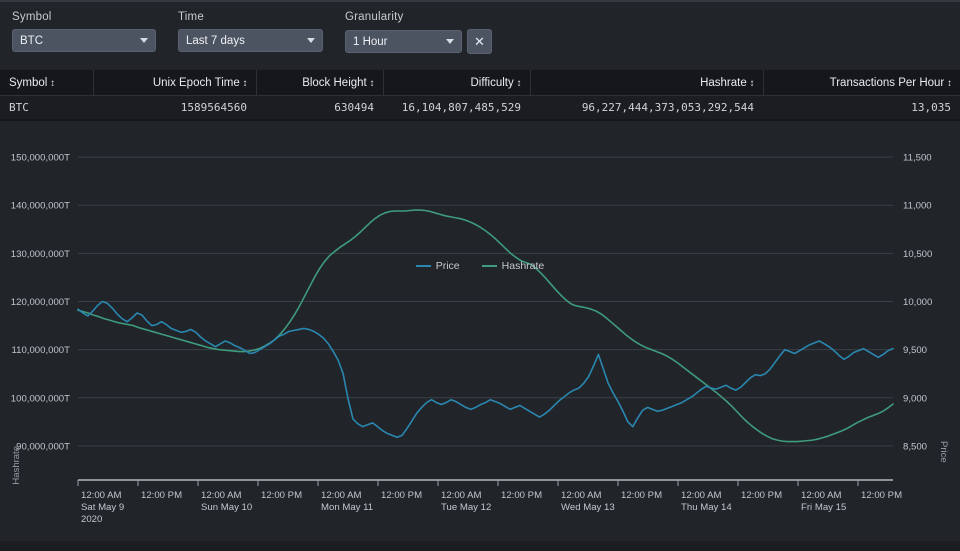  What do you see at coordinates (915, 350) in the screenshot?
I see `y-axis-right-tick-label: 9,500` at bounding box center [915, 350].